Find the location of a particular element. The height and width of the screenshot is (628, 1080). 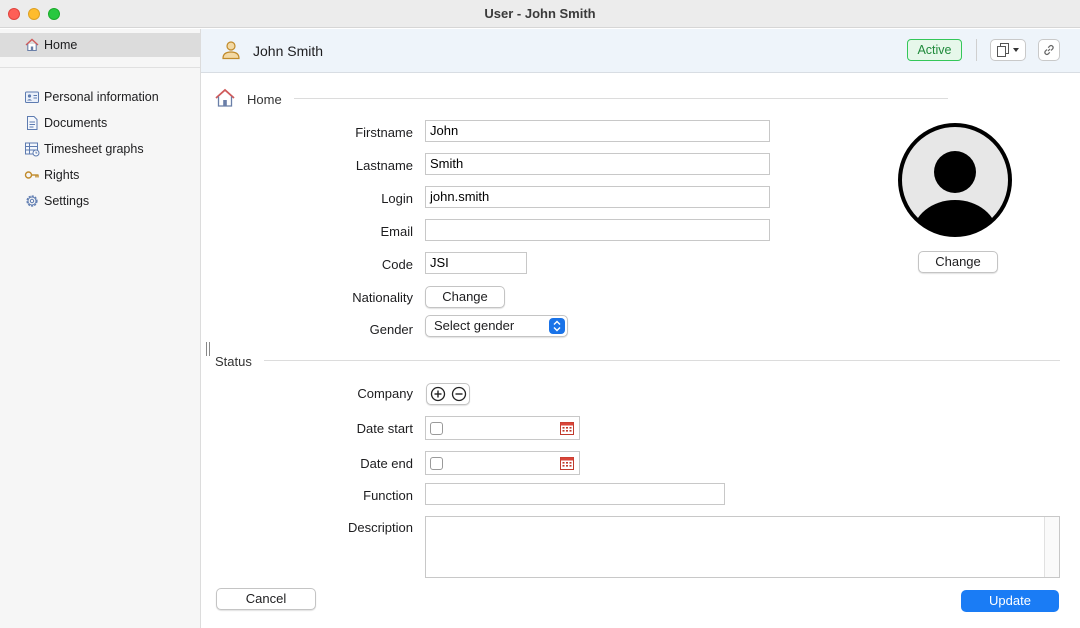

copy-icon is located at coordinates (1008, 50).